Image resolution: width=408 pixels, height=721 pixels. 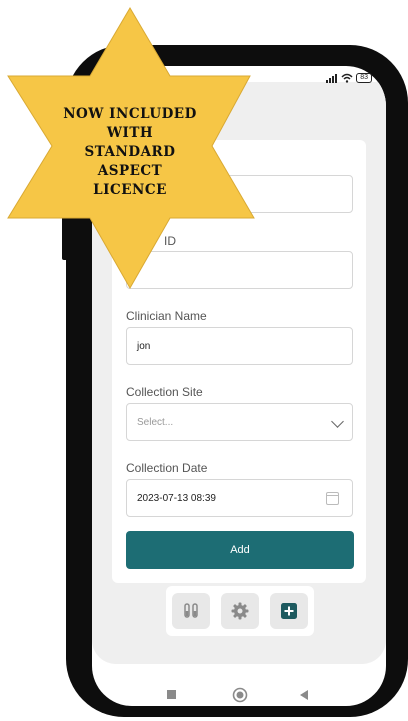 I want to click on add-button: Add, so click(x=240, y=550).